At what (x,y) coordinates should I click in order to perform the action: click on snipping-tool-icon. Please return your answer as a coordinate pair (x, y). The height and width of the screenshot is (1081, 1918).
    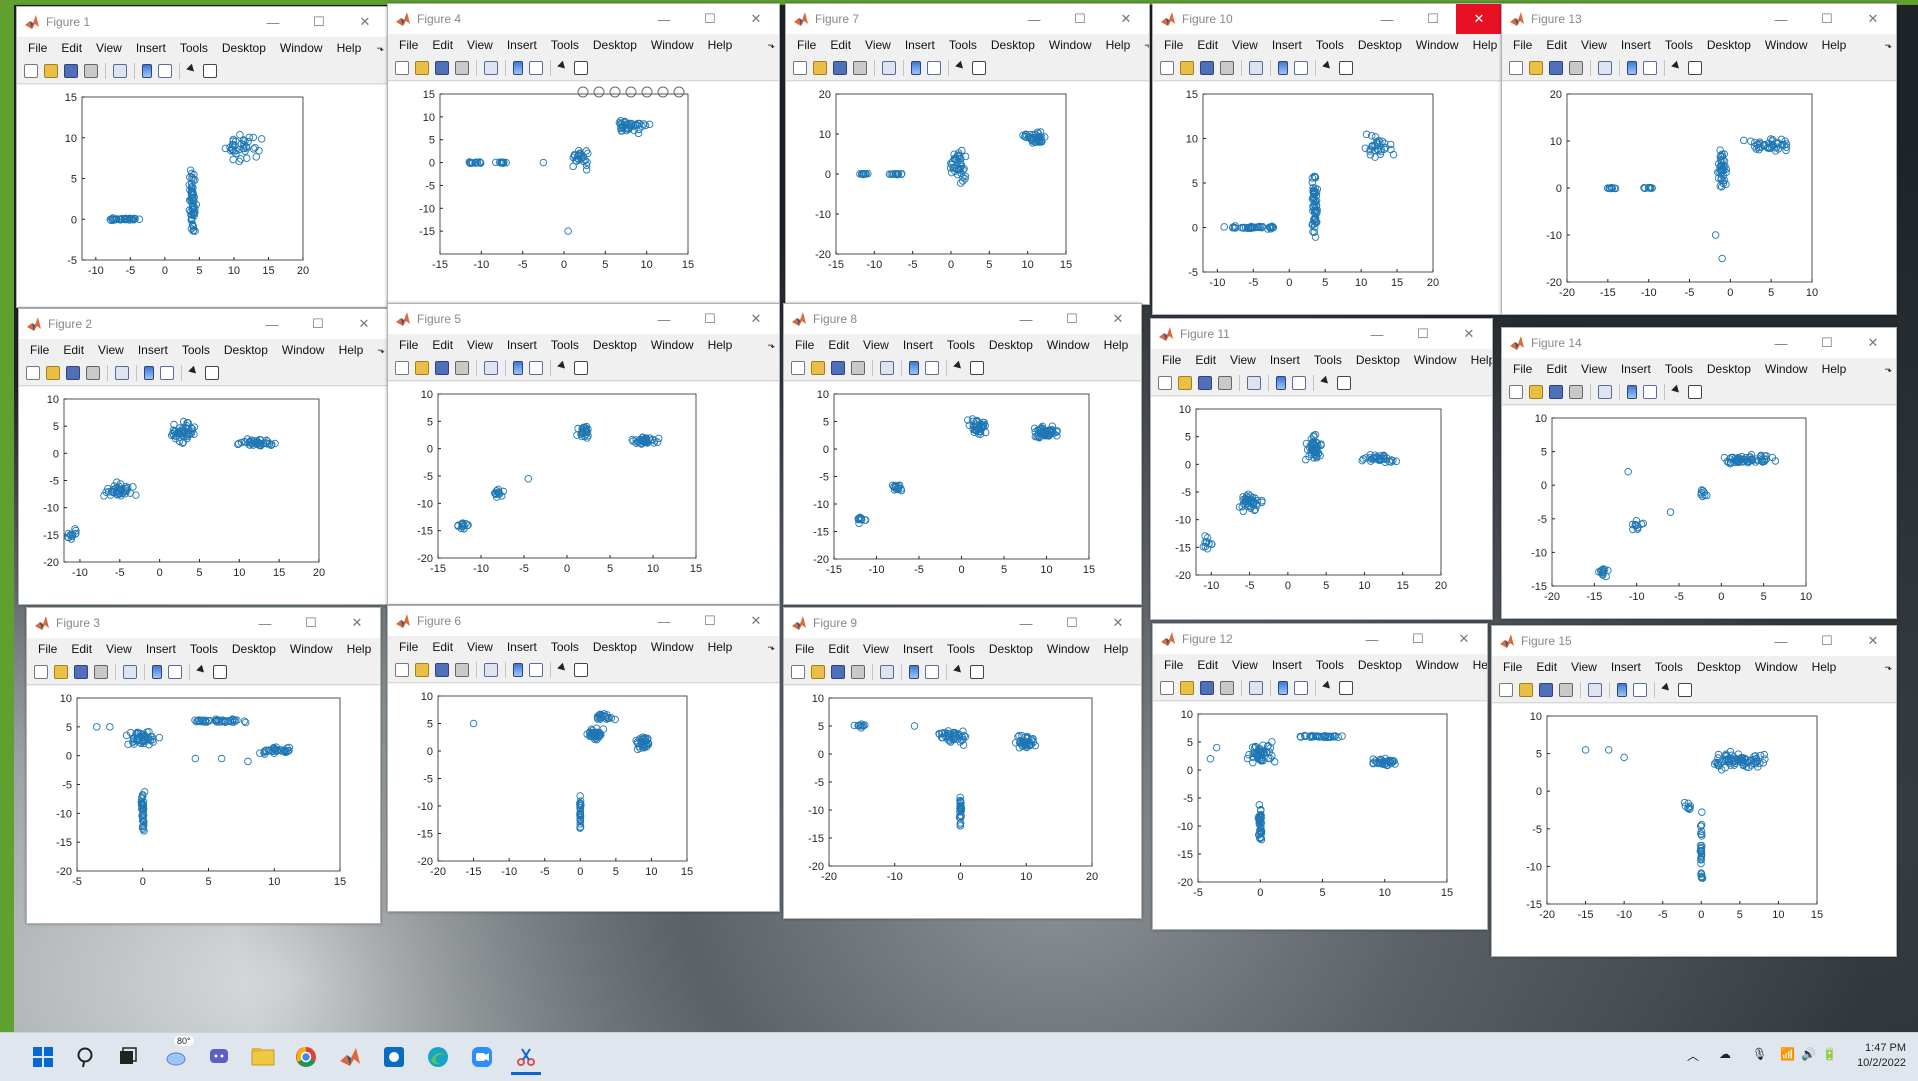
    Looking at the image, I should click on (526, 1058).